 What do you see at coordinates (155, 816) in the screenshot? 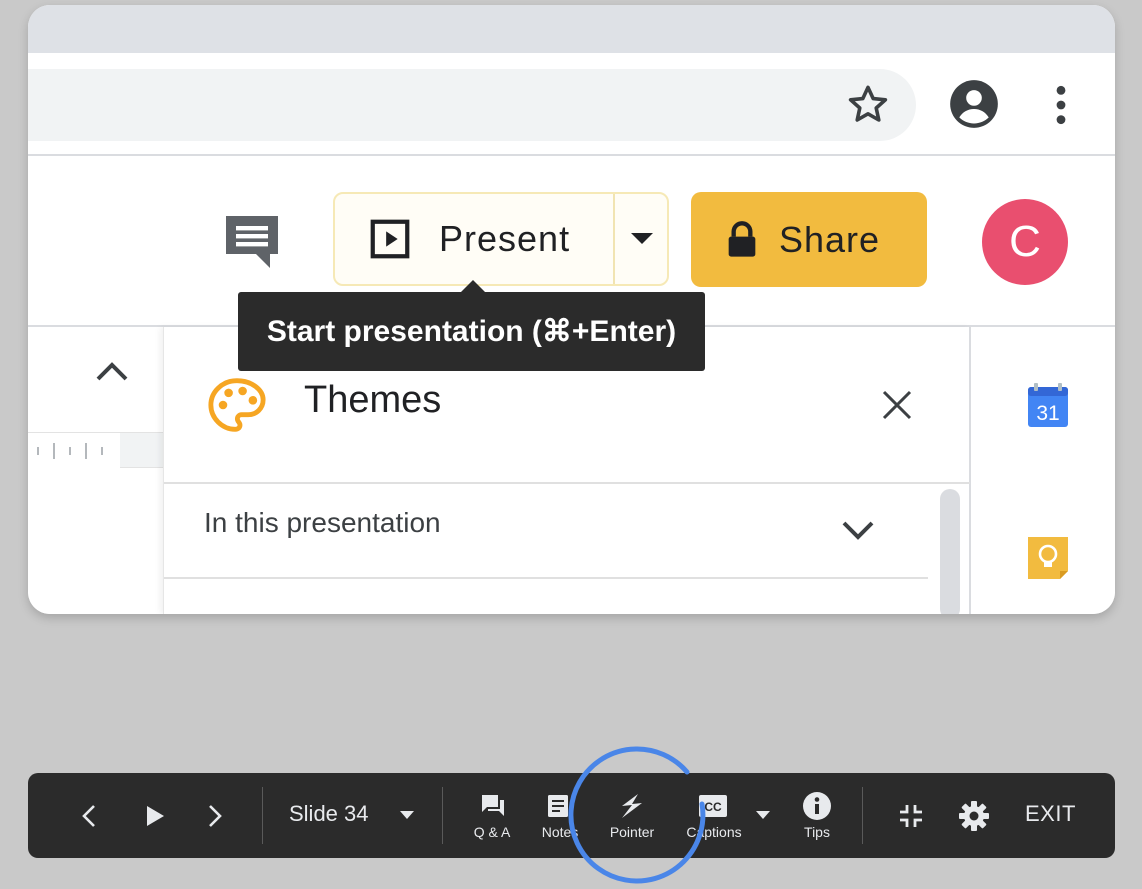
I see `play-icon` at bounding box center [155, 816].